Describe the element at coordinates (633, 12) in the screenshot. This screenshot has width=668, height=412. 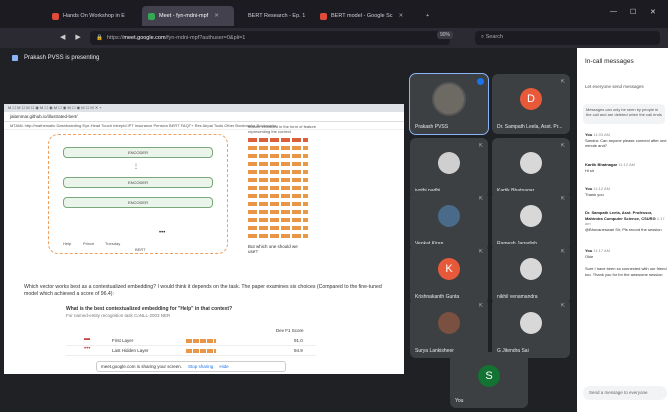
I see `maximize-icon: ☐` at that location.